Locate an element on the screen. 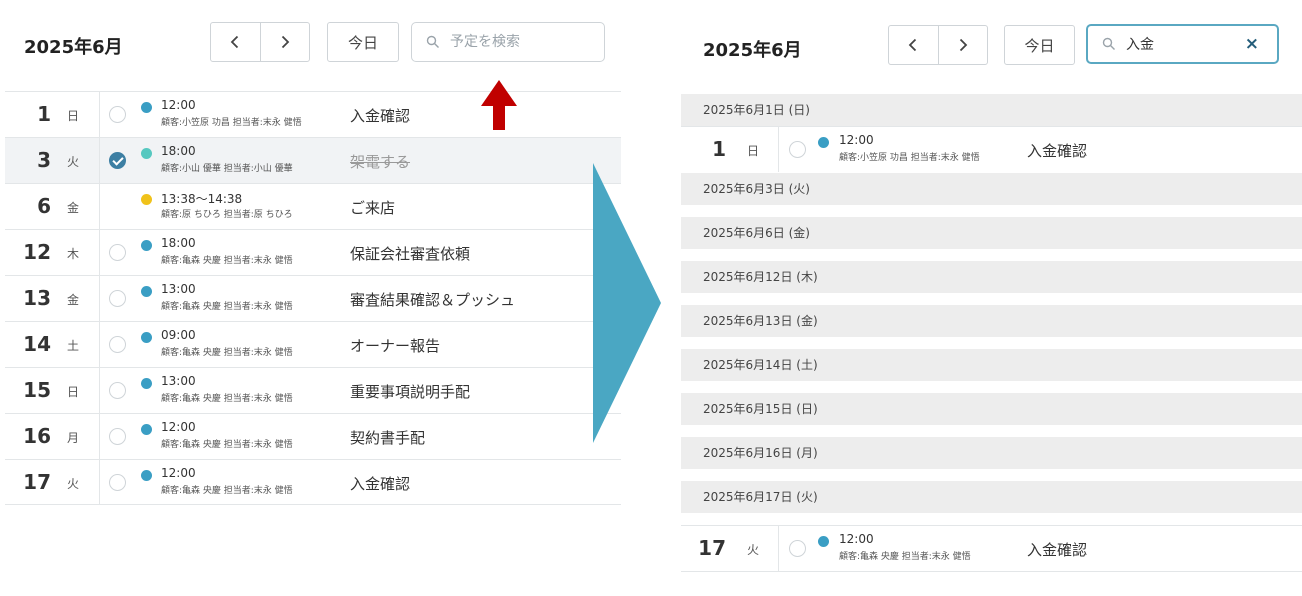 The image size is (1302, 596). date-cell: 14 土 is located at coordinates (52, 344).